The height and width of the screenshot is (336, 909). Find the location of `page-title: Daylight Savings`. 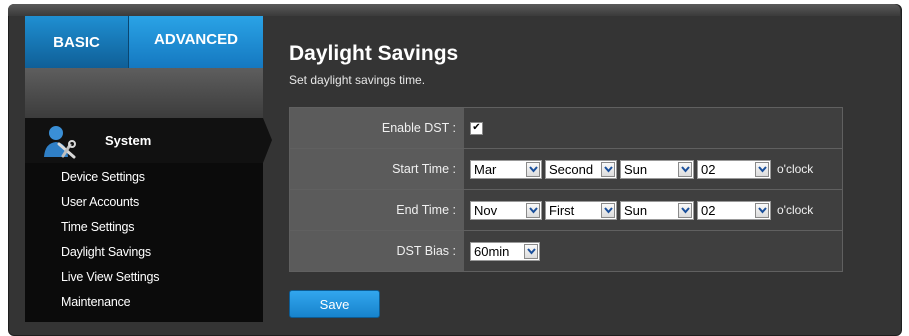

page-title: Daylight Savings is located at coordinates (374, 53).